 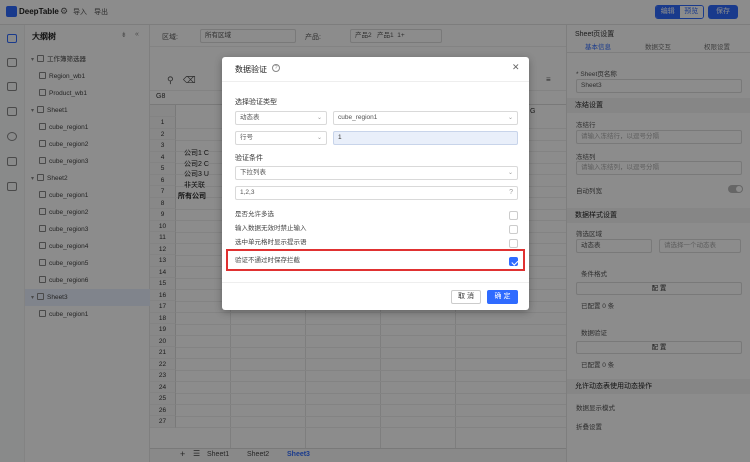 I want to click on list-values-input: 1,2,3?, so click(x=376, y=193).